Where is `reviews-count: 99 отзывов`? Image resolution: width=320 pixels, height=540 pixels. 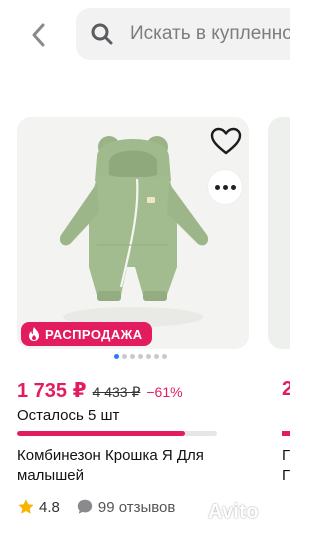 reviews-count: 99 отзывов is located at coordinates (137, 507).